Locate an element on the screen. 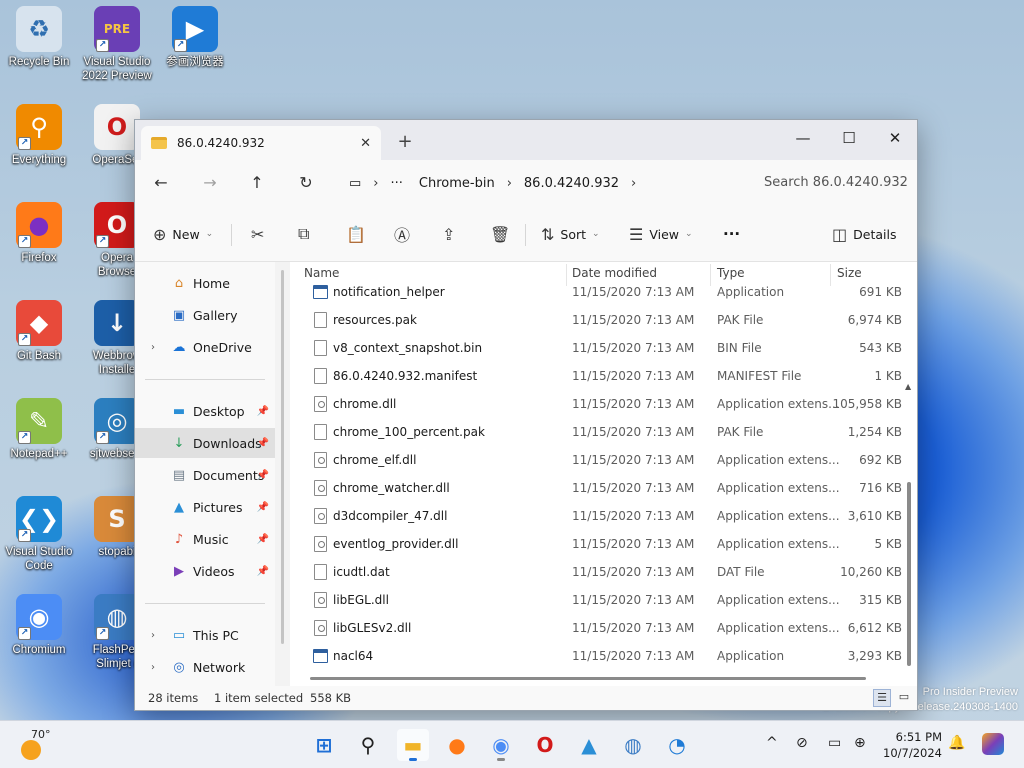 This screenshot has width=1024, height=768. desktop-icon: ◉ ↗ Chromium is located at coordinates (39, 625).